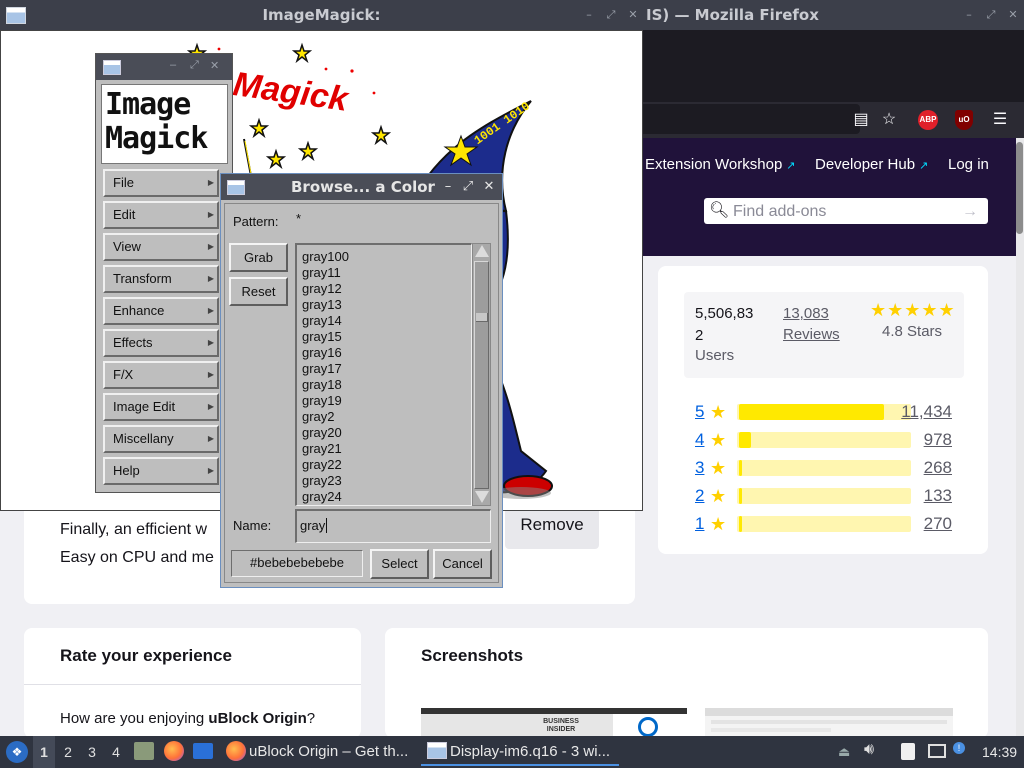 The width and height of the screenshot is (1024, 768). What do you see at coordinates (322, 433) in the screenshot?
I see `color-list-item: gray20` at bounding box center [322, 433].